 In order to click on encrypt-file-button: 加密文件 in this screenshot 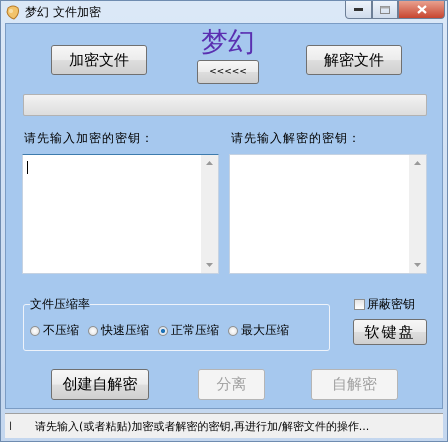, I will do `click(99, 60)`.